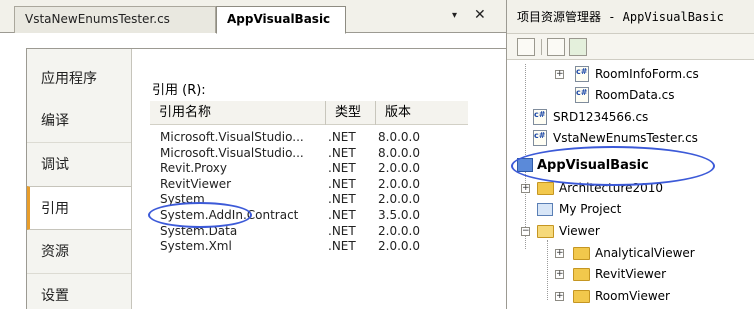  Describe the element at coordinates (399, 214) in the screenshot. I see `reference-version: 3.5.0.0` at that location.